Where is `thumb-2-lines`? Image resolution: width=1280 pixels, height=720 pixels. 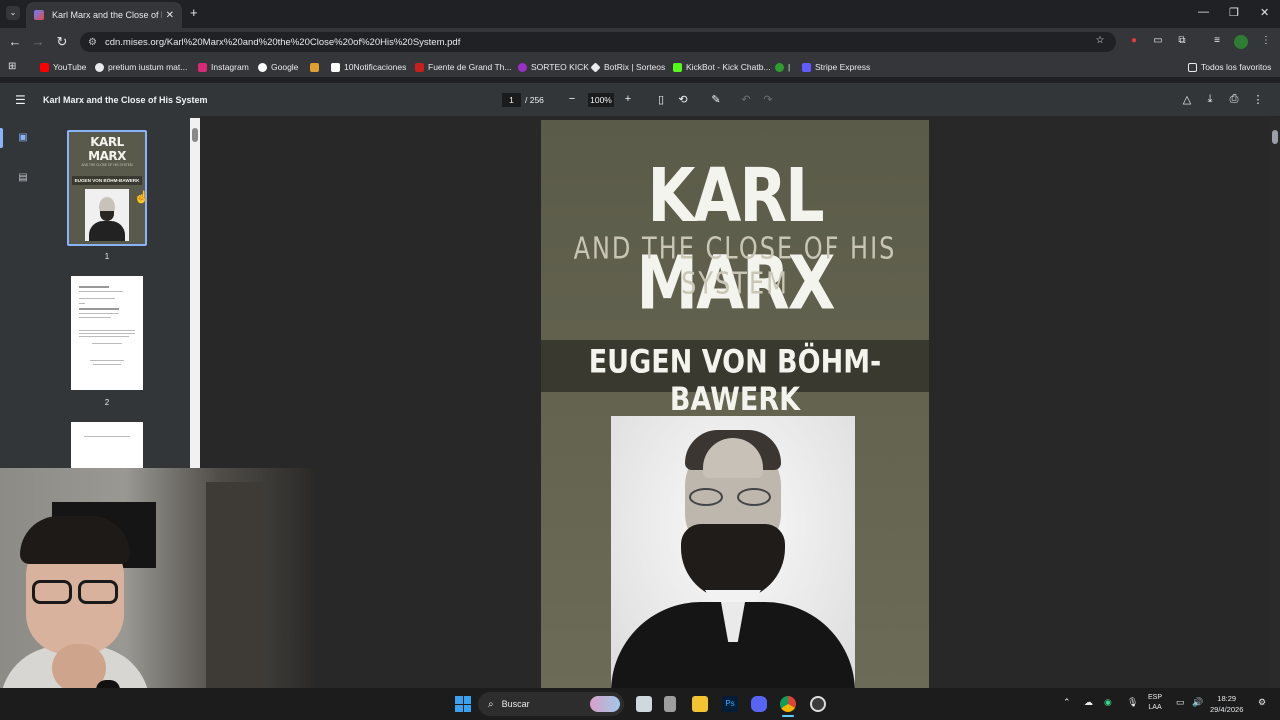
thumb-2-lines is located at coordinates (107, 325).